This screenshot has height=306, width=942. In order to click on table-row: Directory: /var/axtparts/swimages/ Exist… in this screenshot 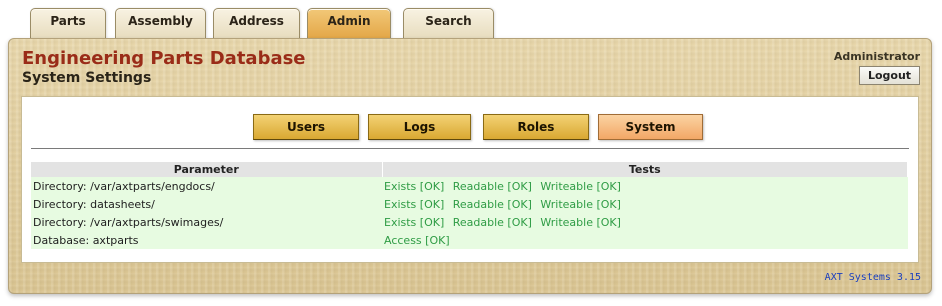, I will do `click(469, 222)`.